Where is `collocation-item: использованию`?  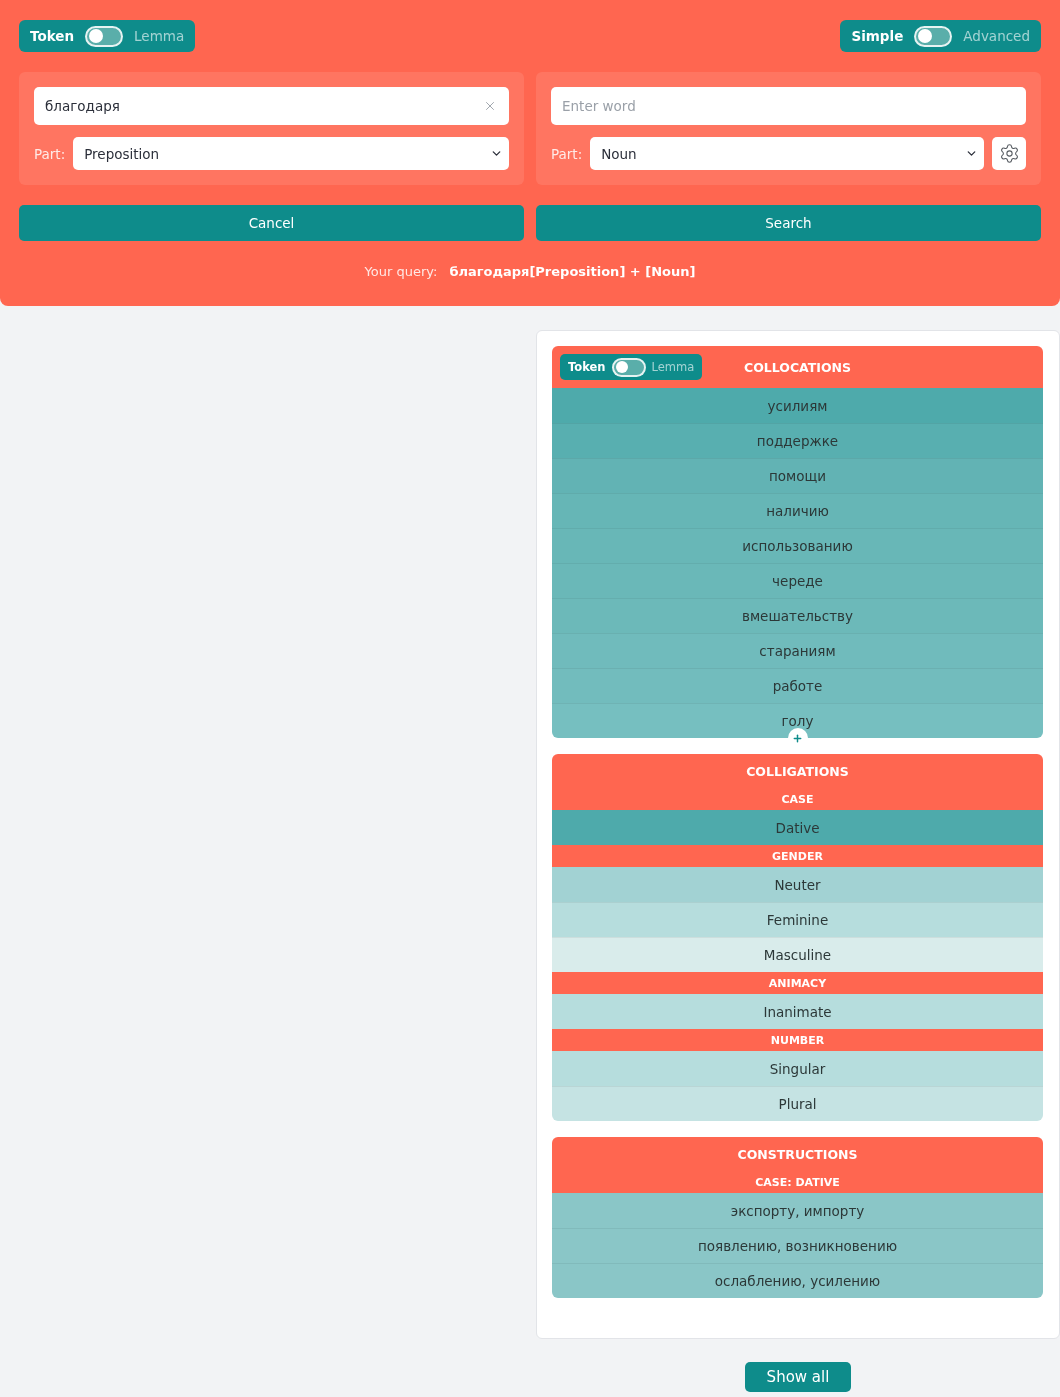
collocation-item: использованию is located at coordinates (797, 545).